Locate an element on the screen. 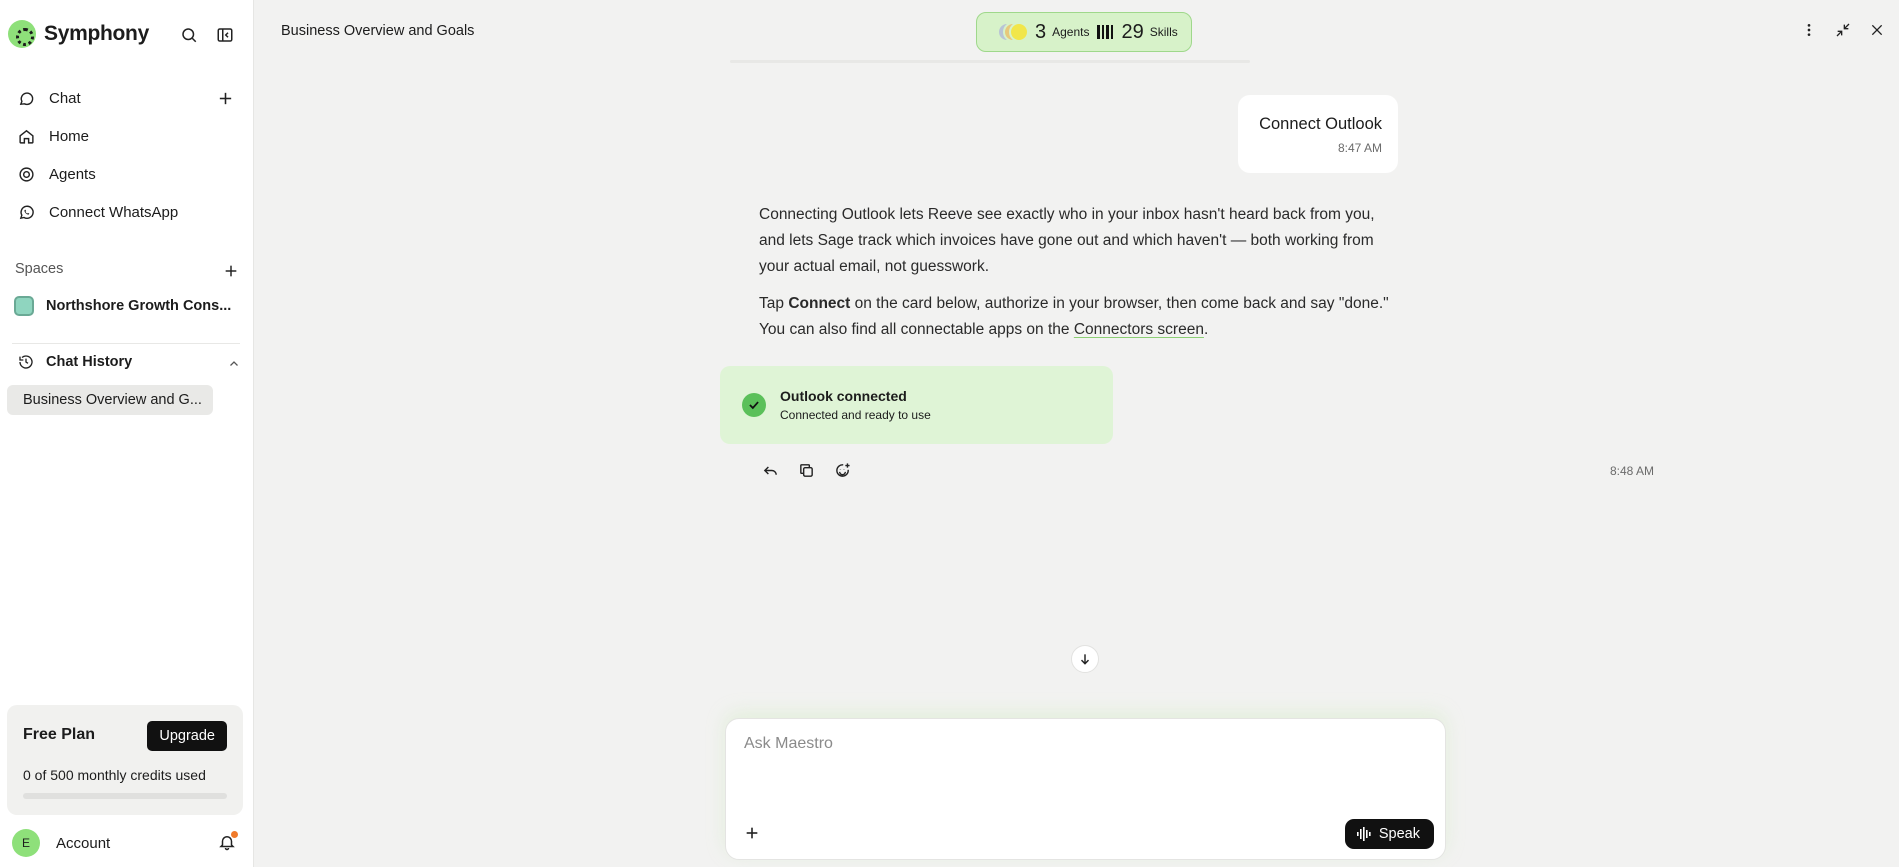 This screenshot has width=1899, height=867. user-message-text: Connect Outlook is located at coordinates (1320, 124).